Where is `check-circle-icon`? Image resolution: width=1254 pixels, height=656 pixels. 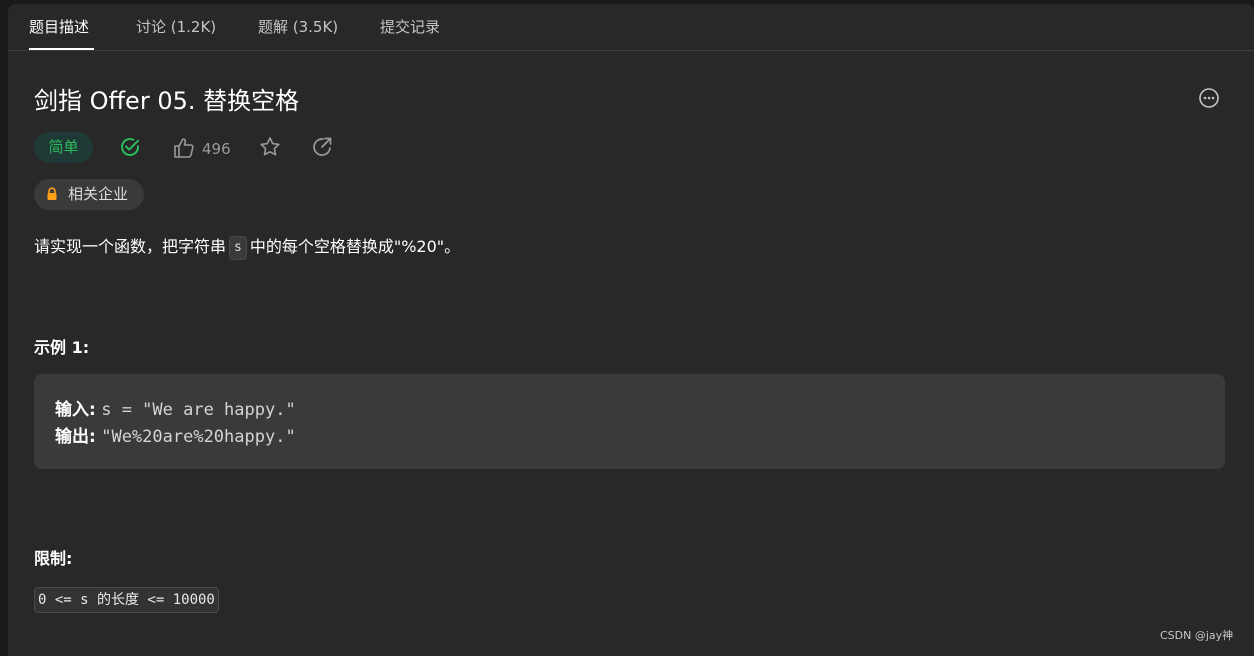
check-circle-icon is located at coordinates (130, 147).